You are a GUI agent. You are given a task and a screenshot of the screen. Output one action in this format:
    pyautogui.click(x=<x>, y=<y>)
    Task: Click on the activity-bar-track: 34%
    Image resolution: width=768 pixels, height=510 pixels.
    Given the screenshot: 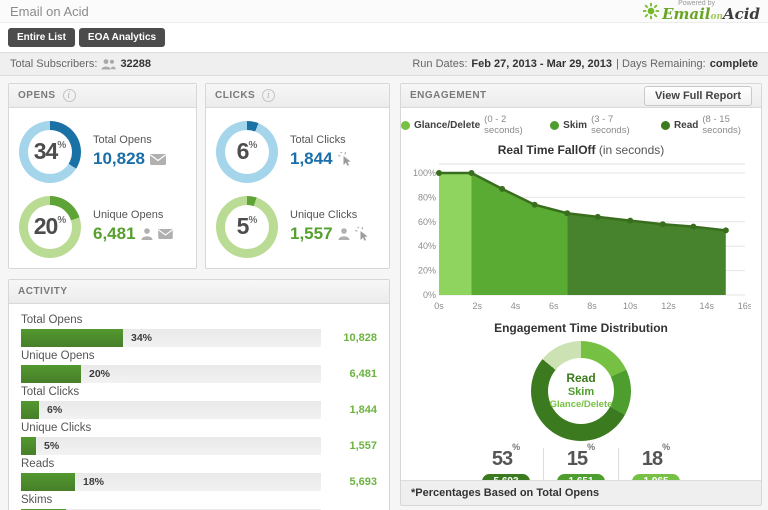 What is the action you would take?
    pyautogui.click(x=171, y=338)
    